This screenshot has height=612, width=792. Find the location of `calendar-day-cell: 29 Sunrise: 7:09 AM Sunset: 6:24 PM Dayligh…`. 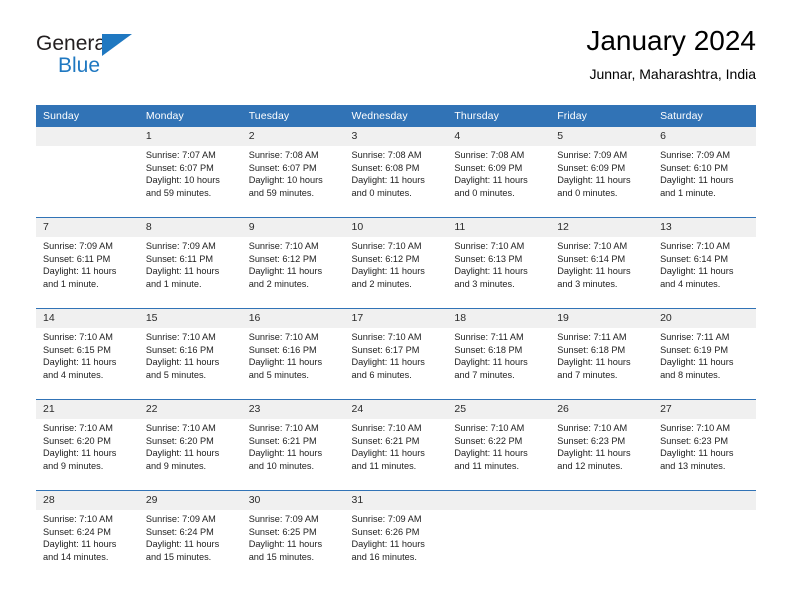

calendar-day-cell: 29 Sunrise: 7:09 AM Sunset: 6:24 PM Dayligh… is located at coordinates (190, 535).